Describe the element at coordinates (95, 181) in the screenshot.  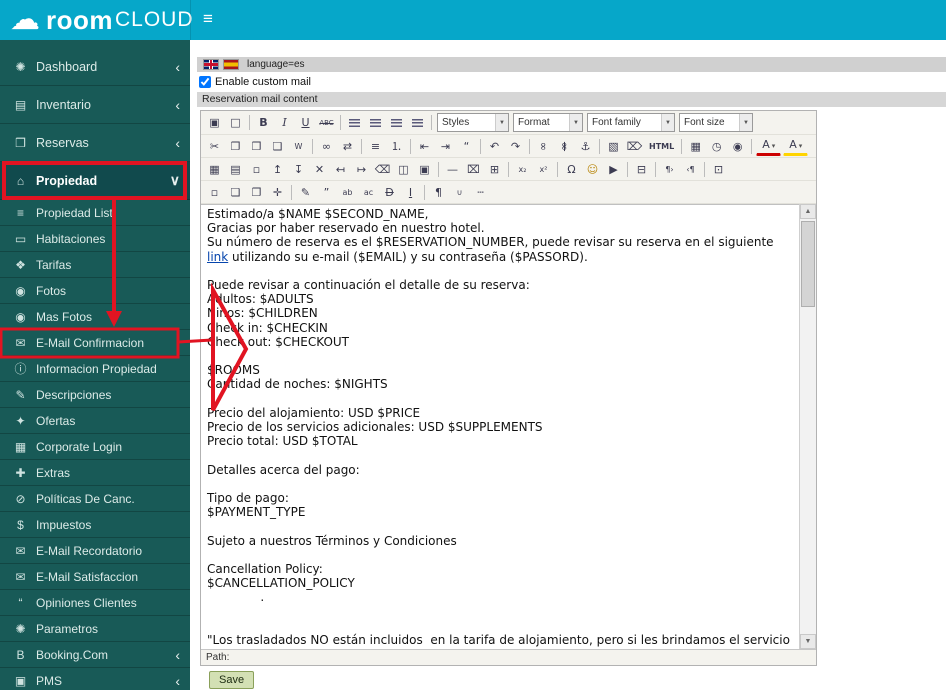
I see `sidebar-item-propiedad: ⌂ Propiedad ∨` at that location.